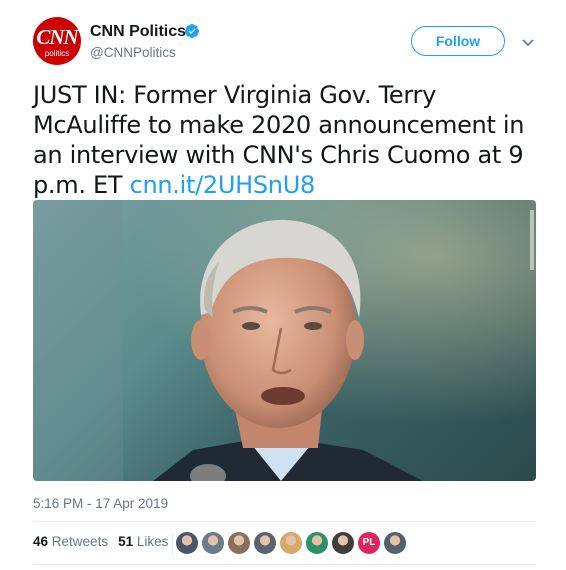 This screenshot has height=570, width=566. Describe the element at coordinates (223, 185) in the screenshot. I see `tweet-link: cnn.it/2UHSnU8` at that location.